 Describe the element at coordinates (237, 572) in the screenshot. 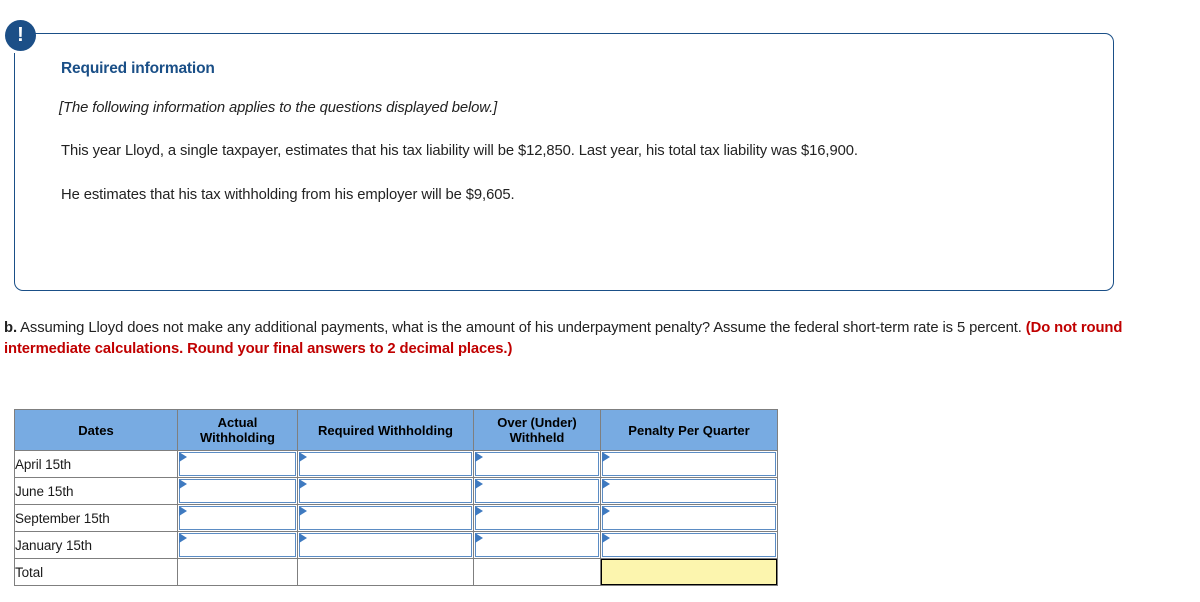

I see `total-actual-withholding-cell` at that location.